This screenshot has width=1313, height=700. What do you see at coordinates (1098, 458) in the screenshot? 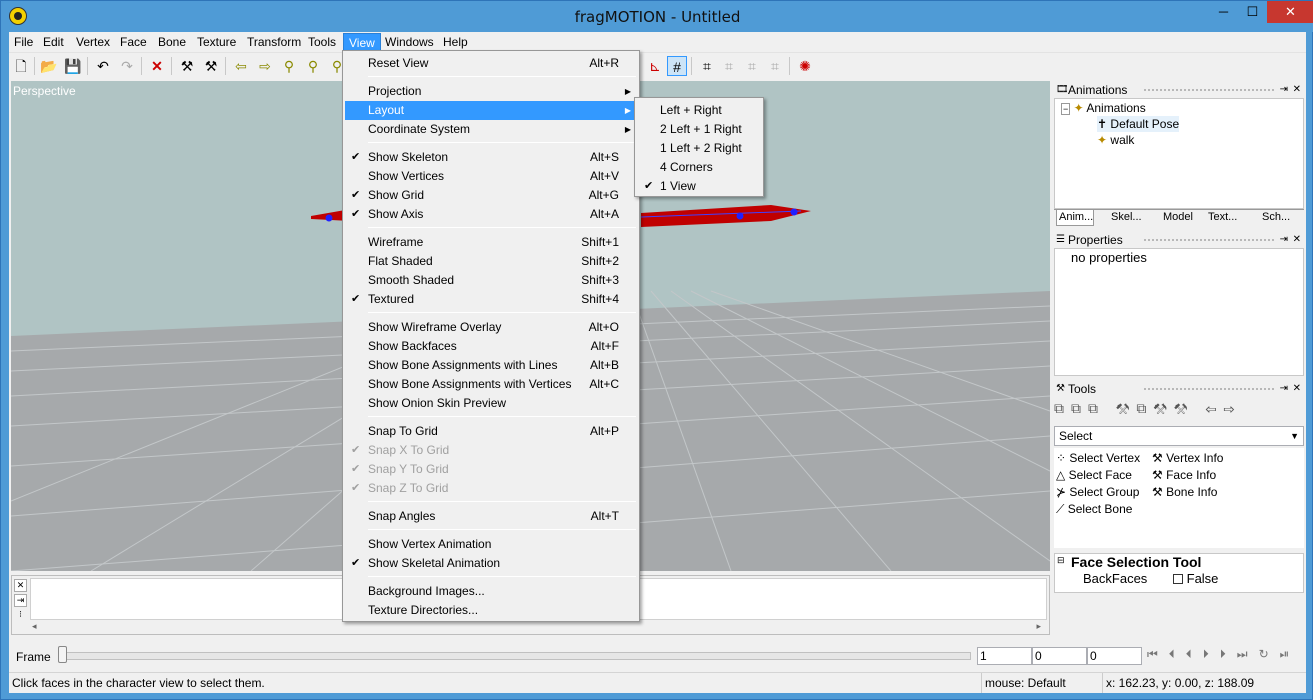
I see `tool-select-vertex: ⁘ Select Vertex` at bounding box center [1098, 458].